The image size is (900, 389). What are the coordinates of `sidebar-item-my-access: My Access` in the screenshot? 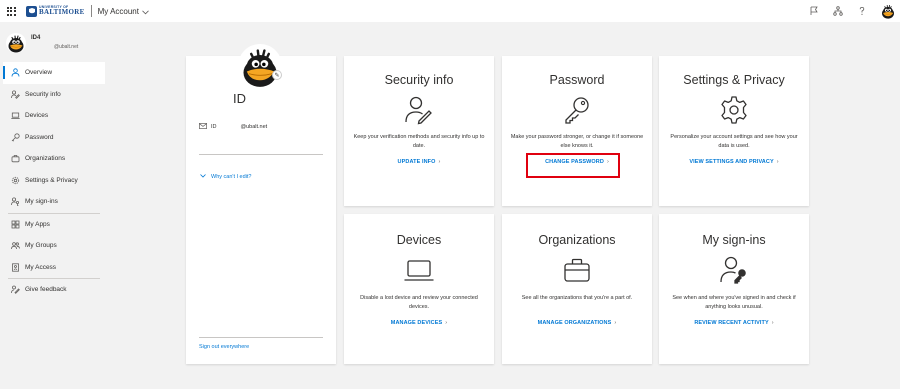 It's located at (54, 268).